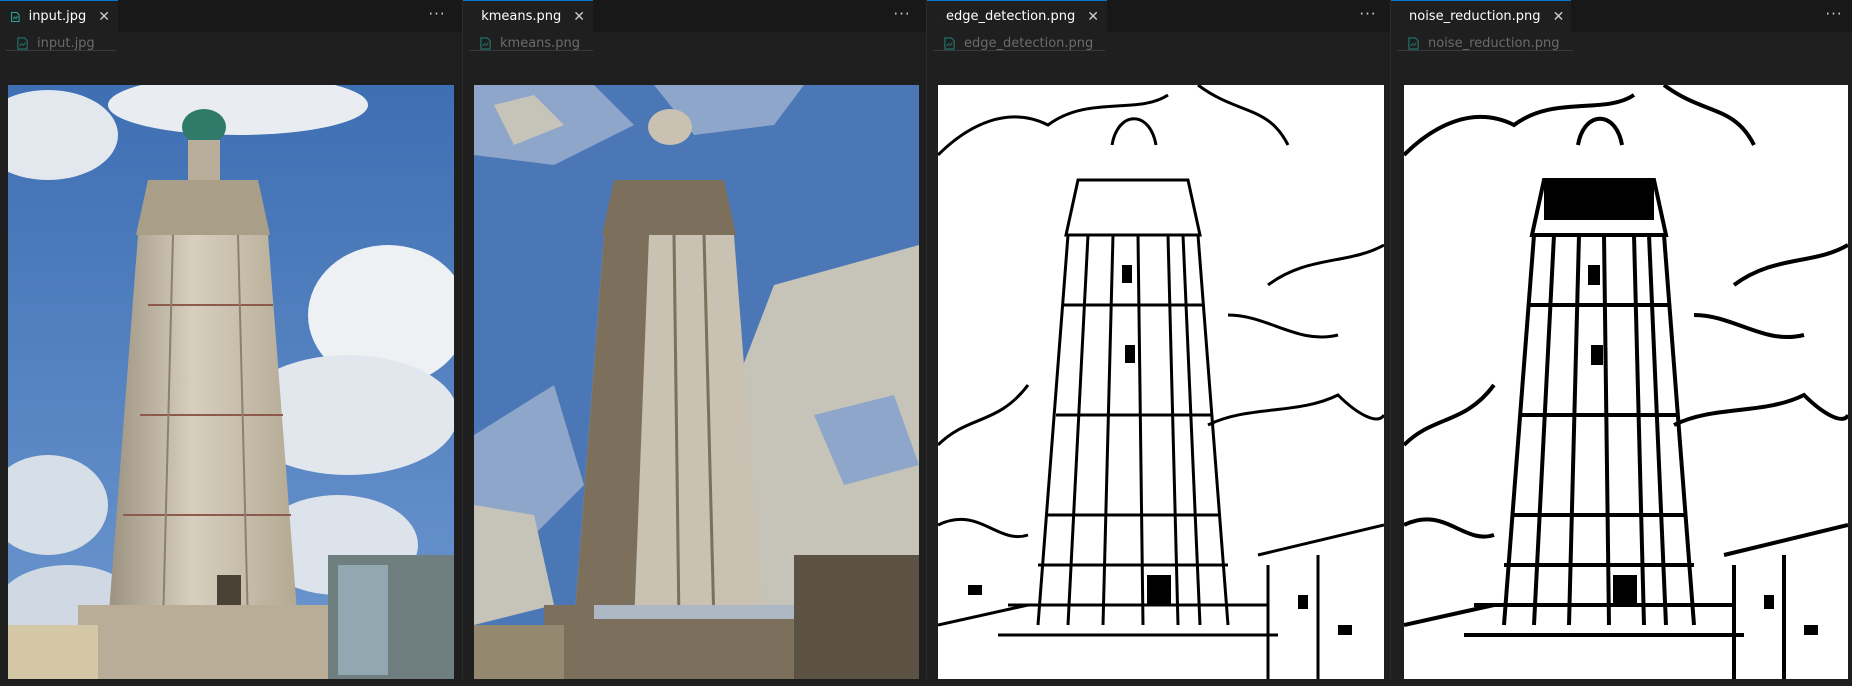  What do you see at coordinates (66, 43) in the screenshot?
I see `breadcrumb-label: input.jpg` at bounding box center [66, 43].